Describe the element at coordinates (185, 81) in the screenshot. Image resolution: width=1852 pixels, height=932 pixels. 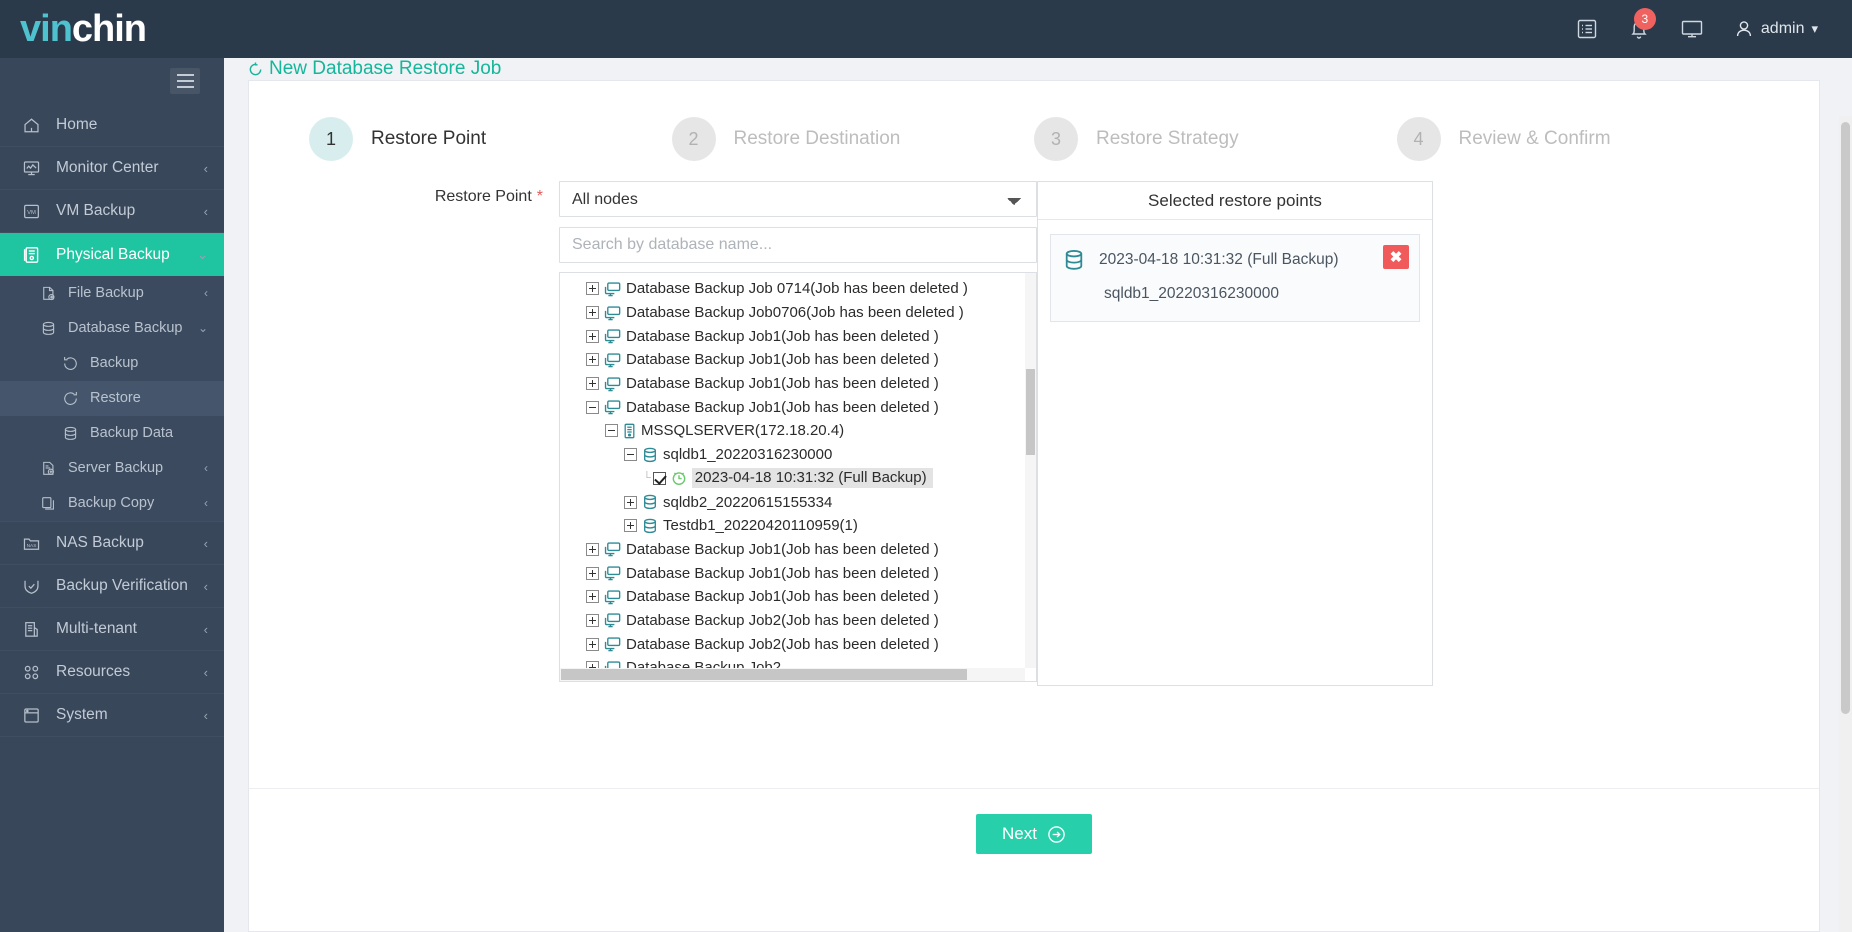
I see `hamburger-menu-icon` at that location.